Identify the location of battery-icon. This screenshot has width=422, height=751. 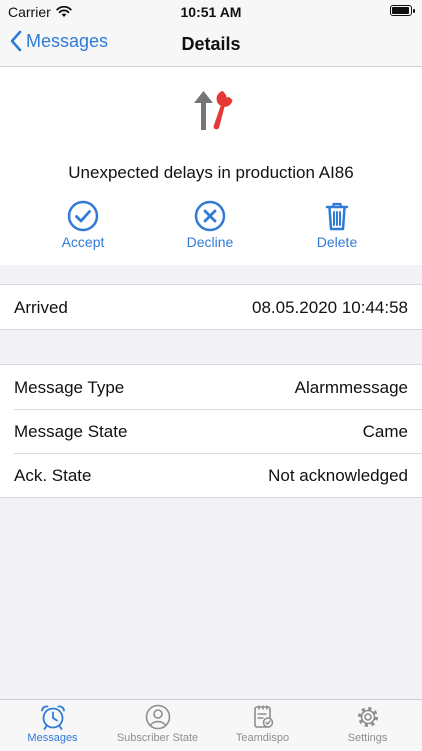
(402, 10).